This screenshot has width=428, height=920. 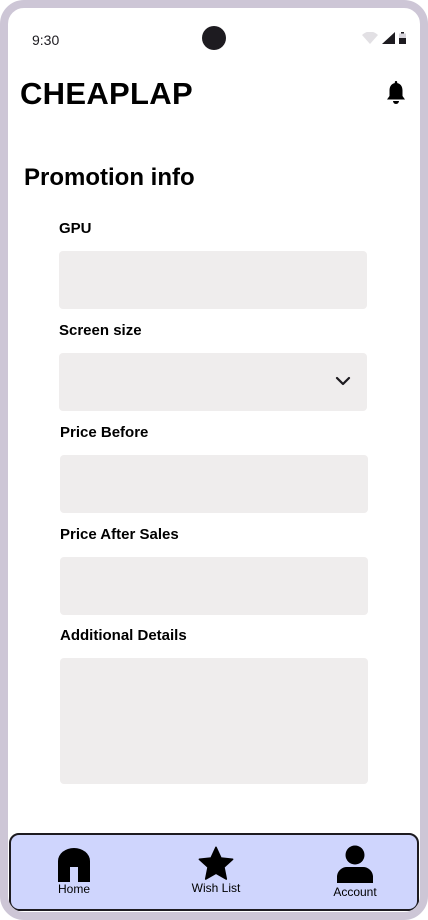 I want to click on nav-item-home: Home, so click(x=74, y=872).